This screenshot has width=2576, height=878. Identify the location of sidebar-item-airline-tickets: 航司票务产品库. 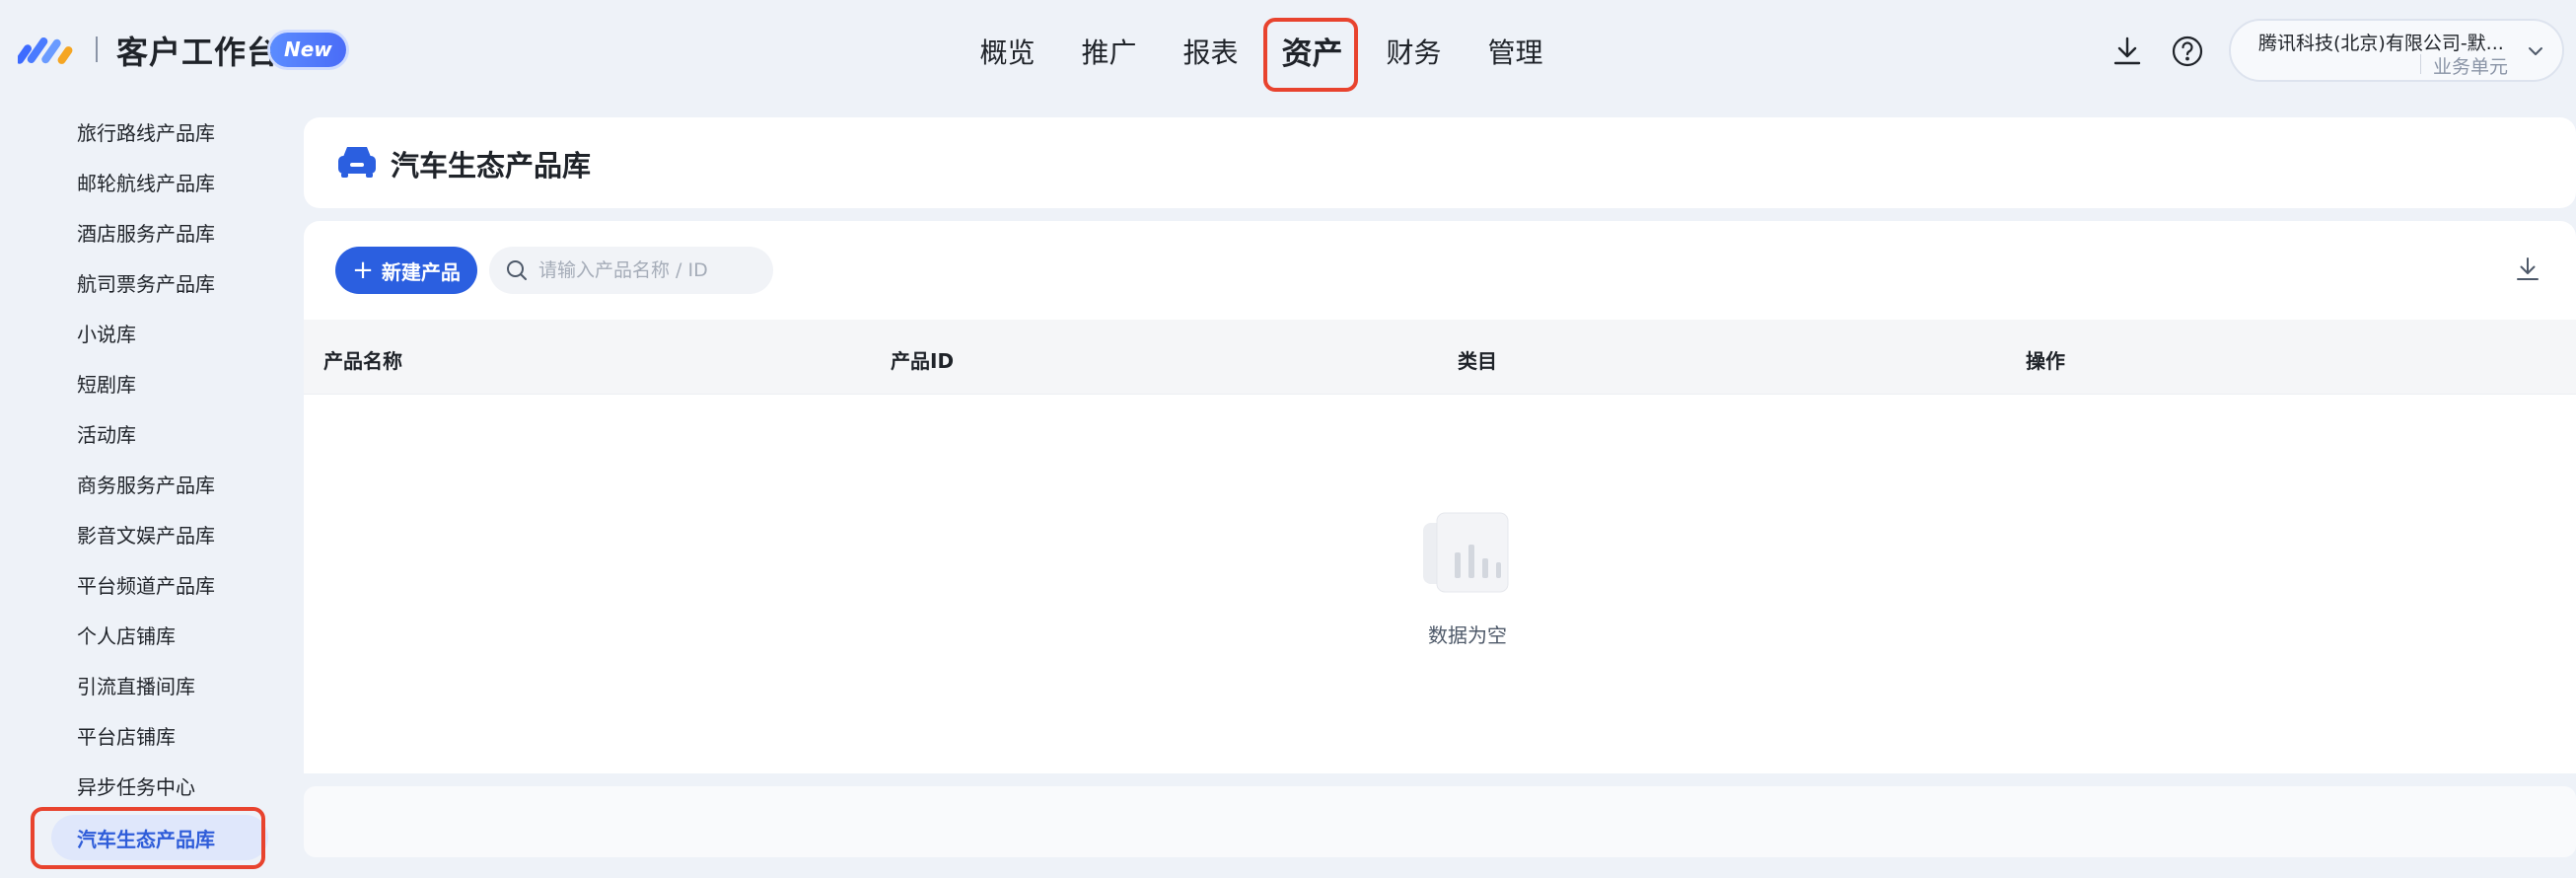
(159, 282).